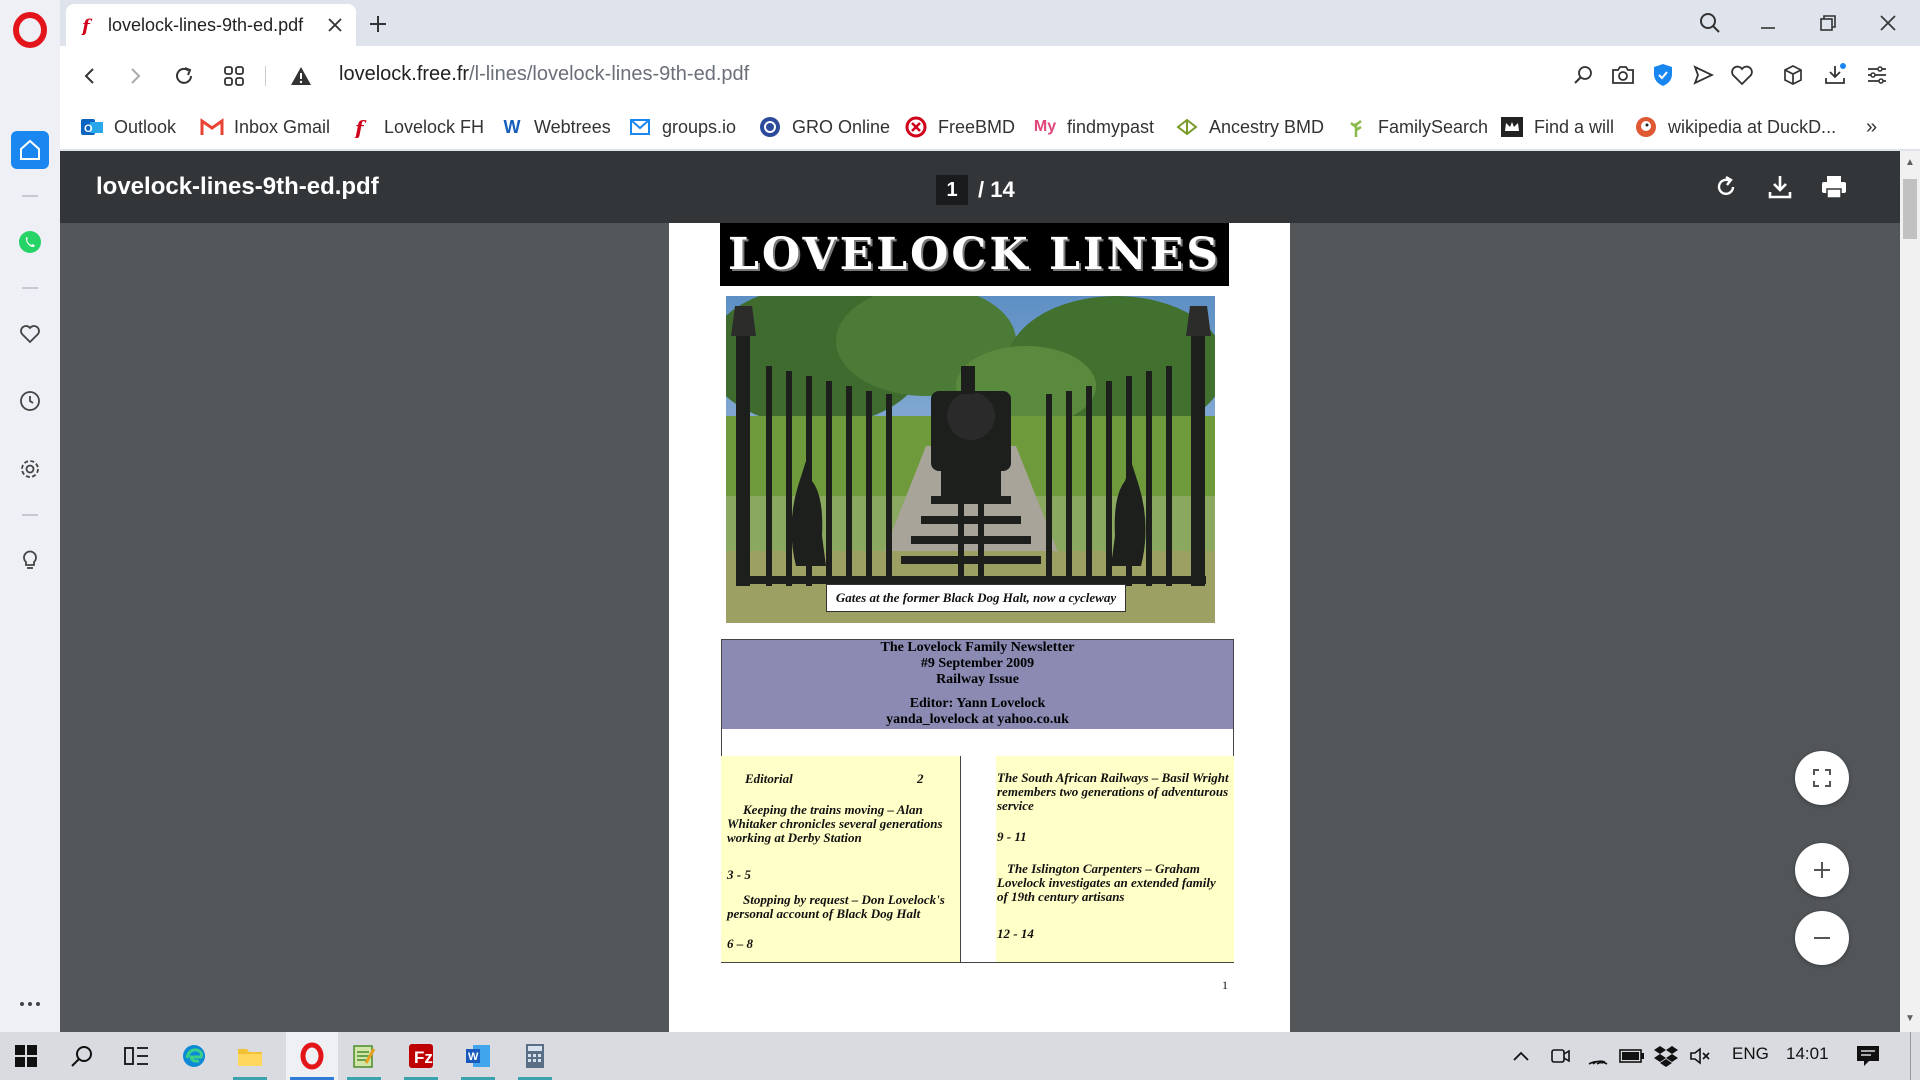 The image size is (1920, 1080). What do you see at coordinates (421, 1059) in the screenshot?
I see `filezilla-icon: Fz` at bounding box center [421, 1059].